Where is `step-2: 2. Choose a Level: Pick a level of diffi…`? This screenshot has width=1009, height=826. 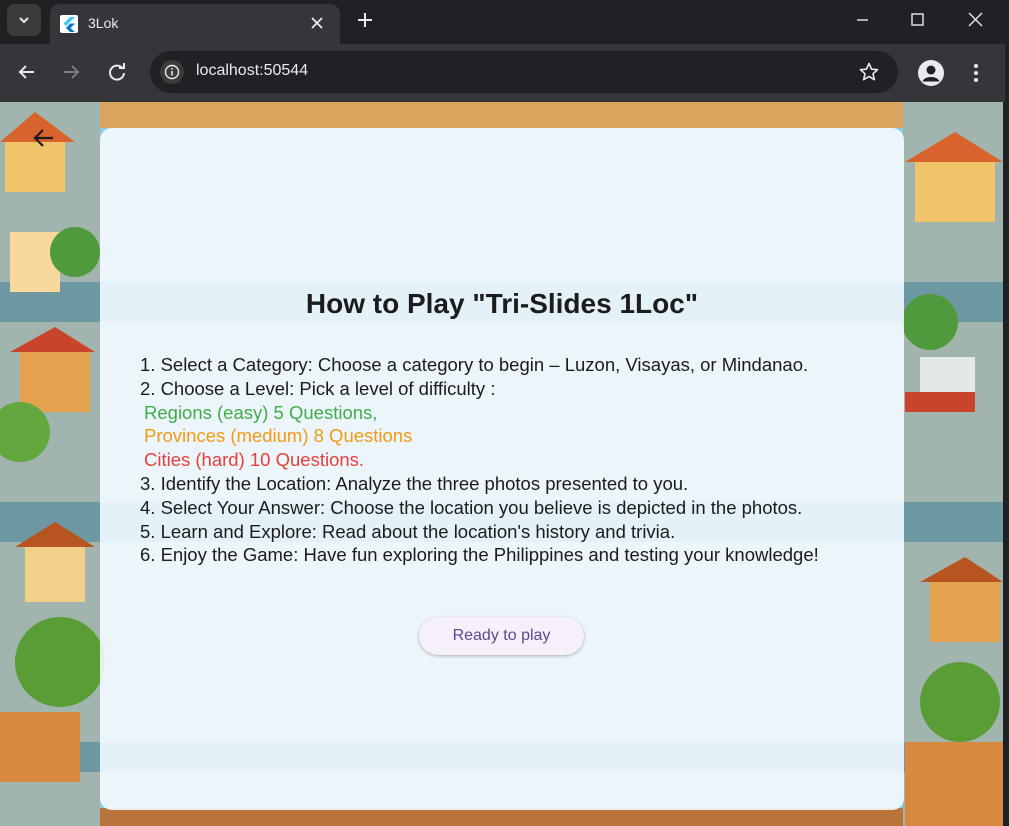 step-2: 2. Choose a Level: Pick a level of diffi… is located at coordinates (318, 388).